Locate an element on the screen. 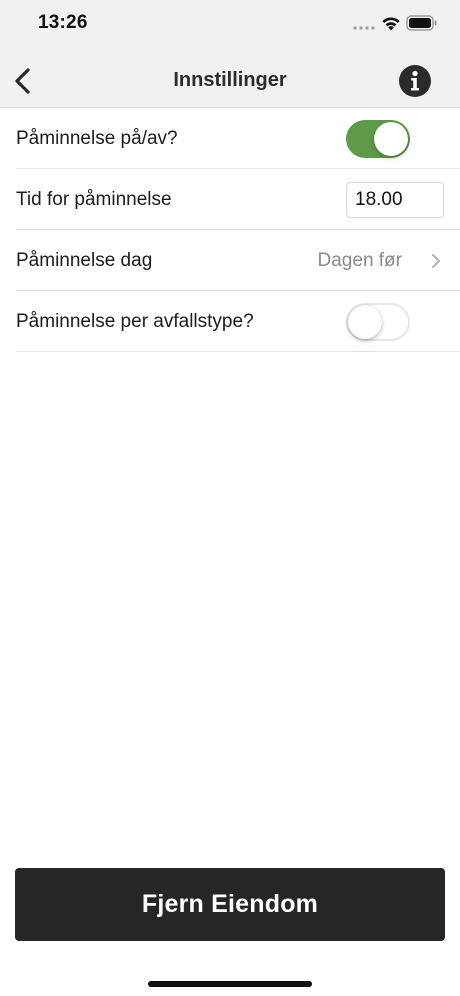 The image size is (460, 996). reminder-time-label: Tid for påminnelse is located at coordinates (94, 199).